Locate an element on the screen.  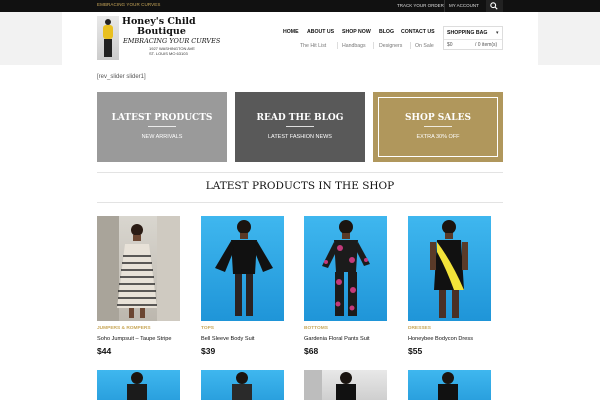
product-name: Bell Sleeve Body Suit is located at coordinates (227, 339).